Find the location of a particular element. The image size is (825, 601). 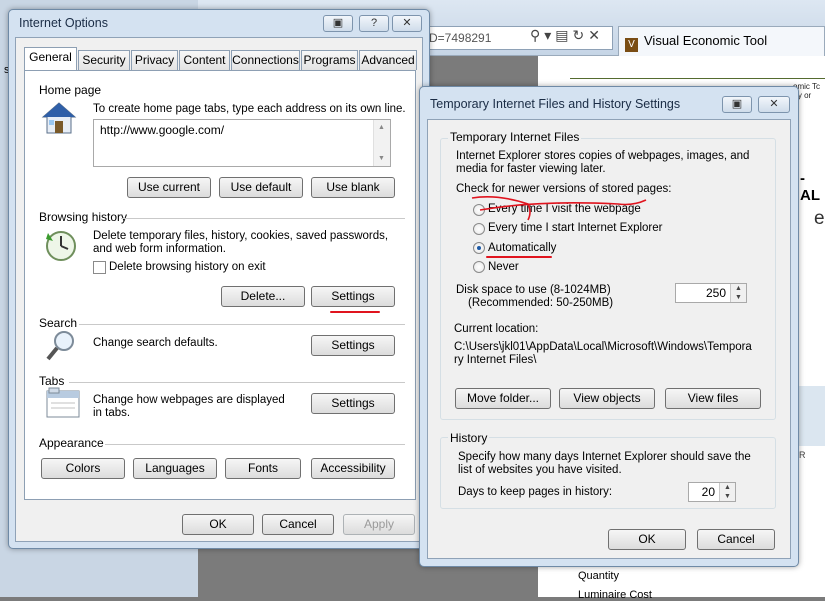

temp-files-heading: Temporary Internet Files is located at coordinates (515, 137).